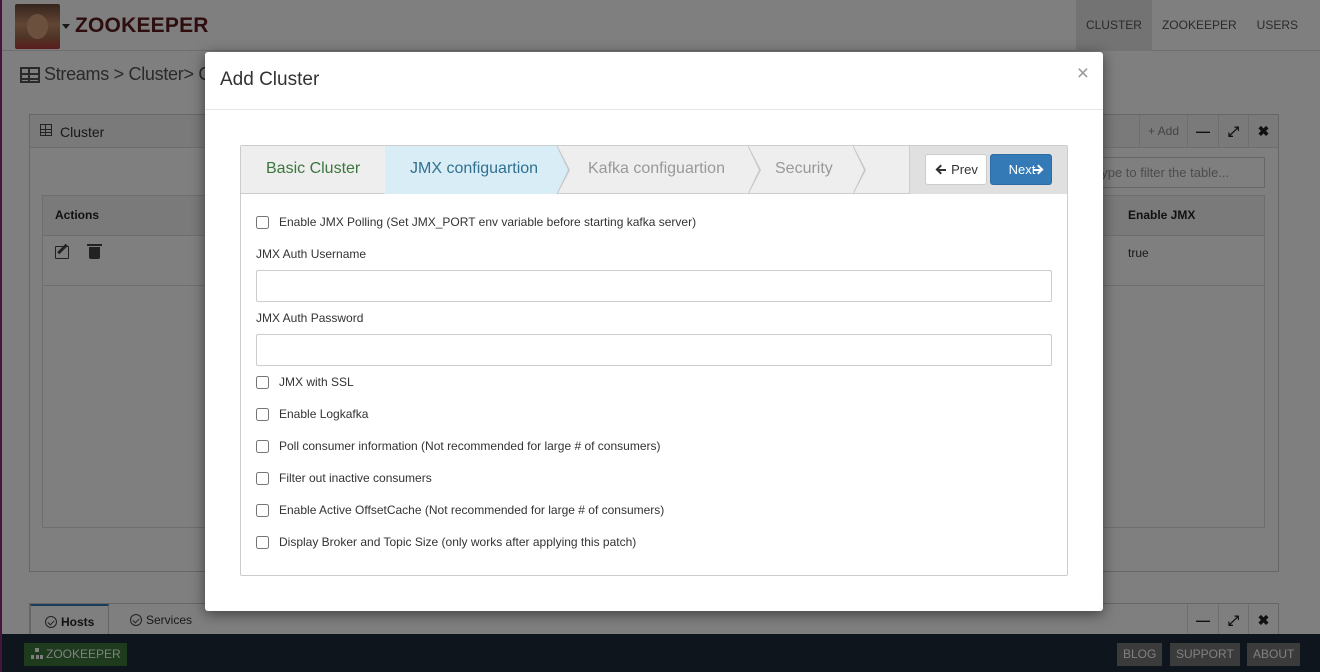 This screenshot has height=672, width=1320. I want to click on active-offset-cache-checkbox, so click(262, 510).